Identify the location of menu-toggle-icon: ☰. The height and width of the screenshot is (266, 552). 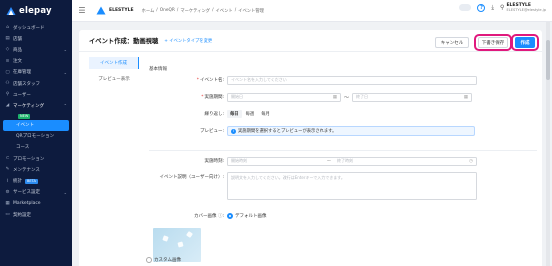
(82, 10).